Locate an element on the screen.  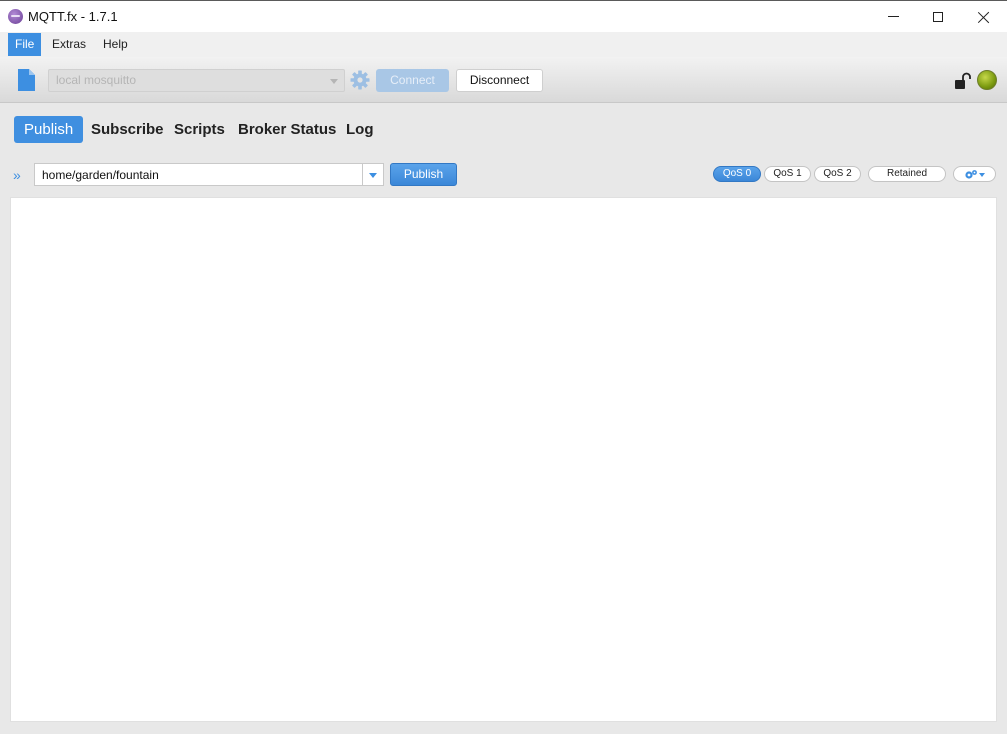
qos0-toggle: QoS 0 is located at coordinates (737, 174).